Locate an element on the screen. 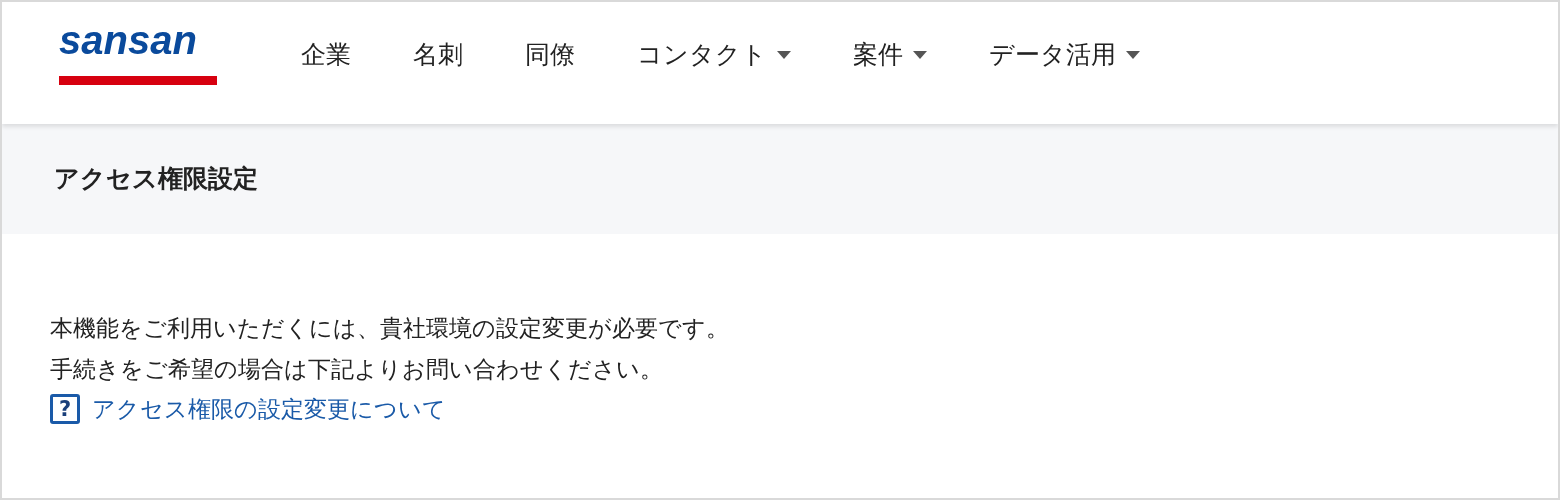  notice-text: 本機能をご利用いただくには、貴社環境の設定変更が必要です。 is located at coordinates (390, 328).